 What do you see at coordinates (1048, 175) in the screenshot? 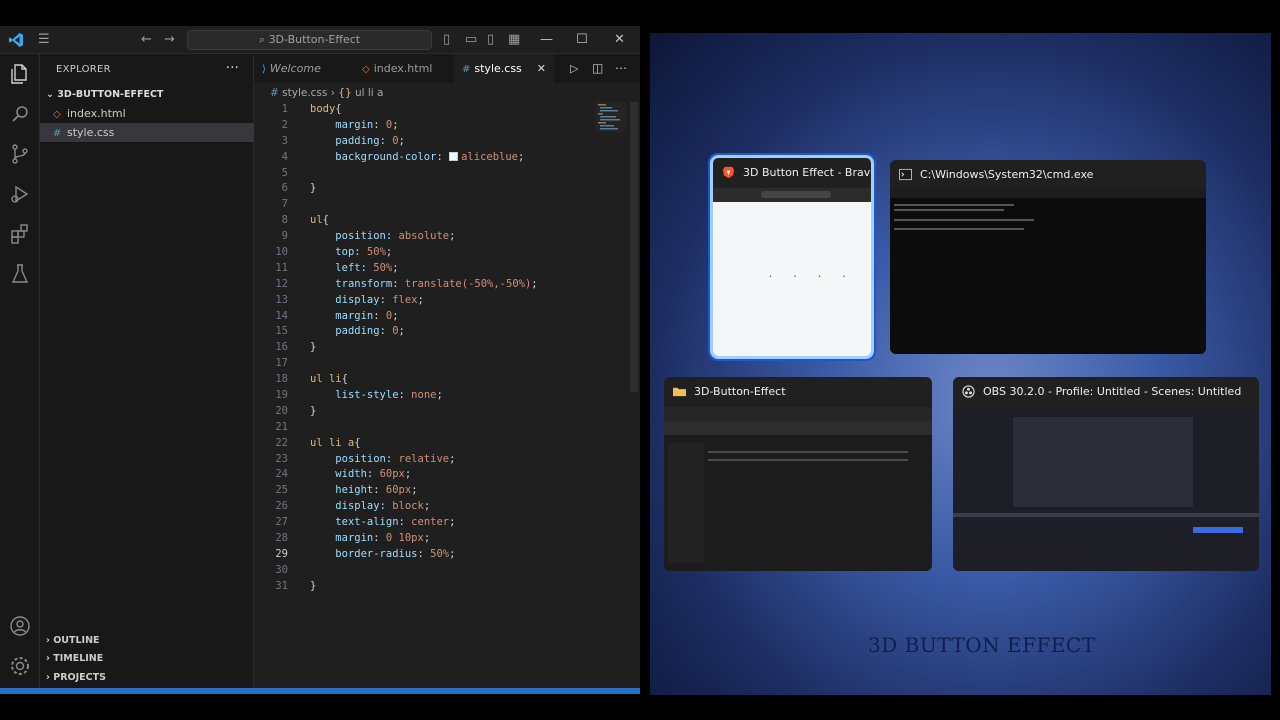
I see `window-title: C:\Windows\System32\cmd.exe` at bounding box center [1048, 175].